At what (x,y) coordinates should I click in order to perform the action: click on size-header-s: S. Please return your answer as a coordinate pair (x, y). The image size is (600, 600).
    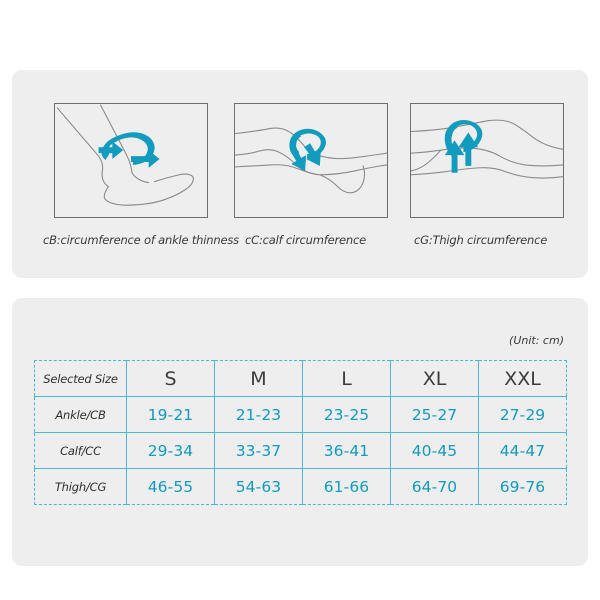
    Looking at the image, I should click on (170, 378).